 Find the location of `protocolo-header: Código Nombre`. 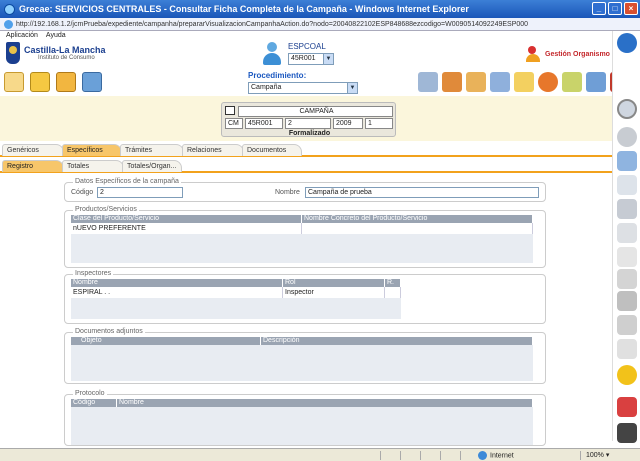

protocolo-header: Código Nombre is located at coordinates (302, 403).